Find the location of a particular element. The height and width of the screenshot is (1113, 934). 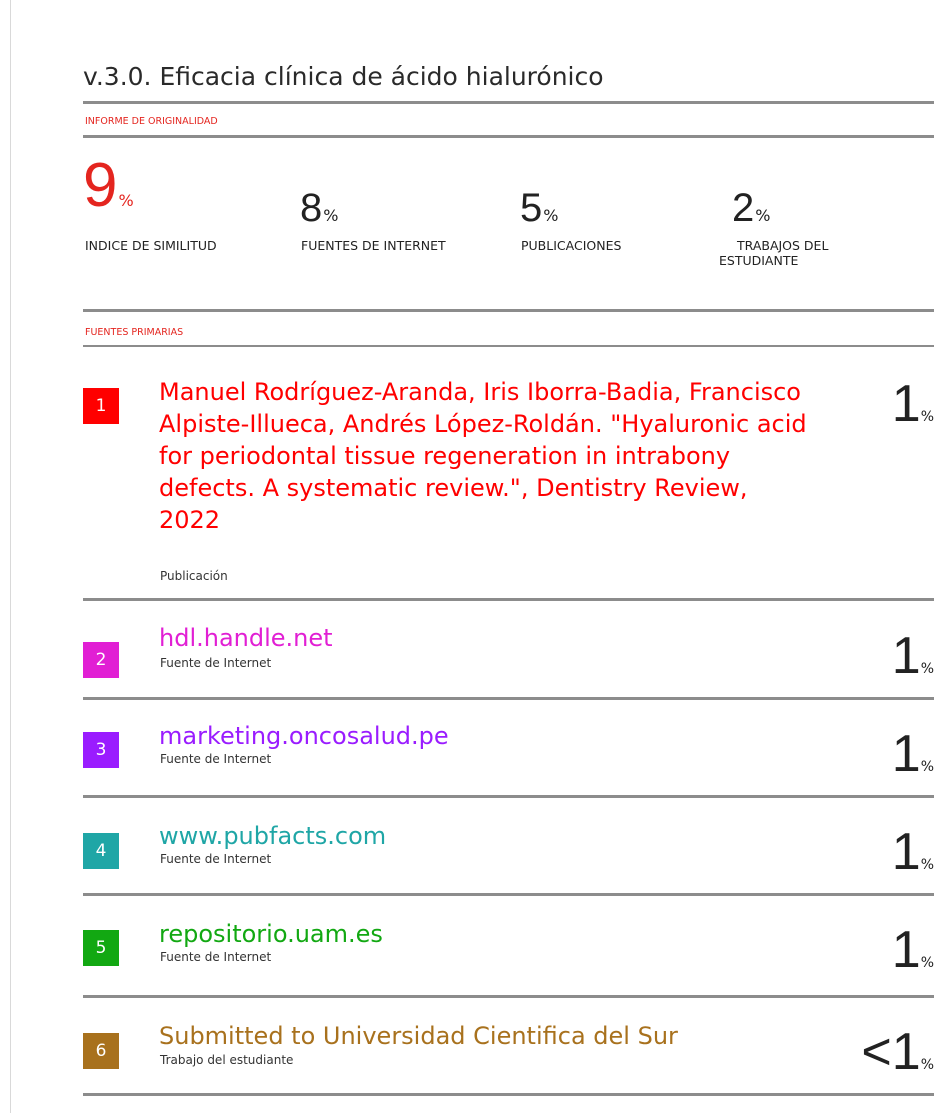

source-row-4: 4 www.pubfacts.com Fuente de Internet 1% is located at coordinates (508, 848).